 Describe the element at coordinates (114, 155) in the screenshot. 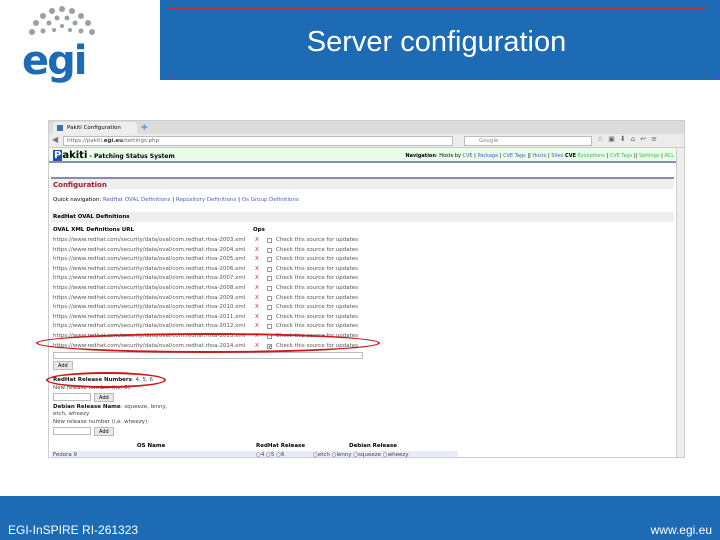

I see `pakiti-logo: Pakiti - Patching Status System` at that location.